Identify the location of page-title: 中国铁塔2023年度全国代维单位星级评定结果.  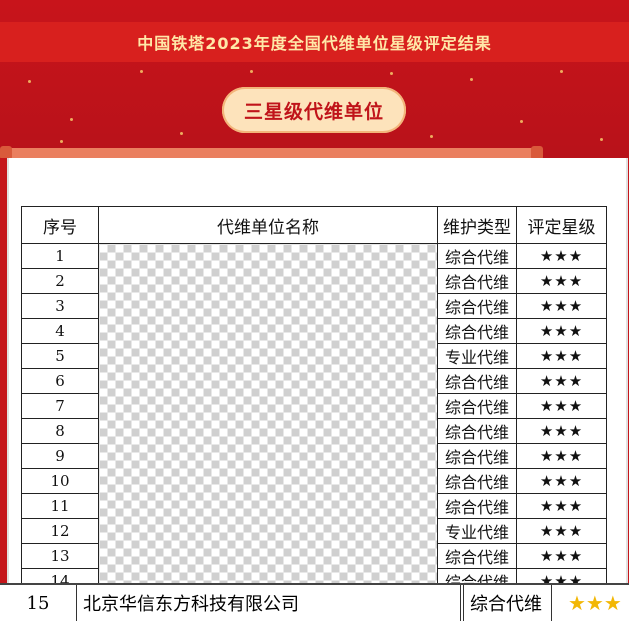
(314, 42).